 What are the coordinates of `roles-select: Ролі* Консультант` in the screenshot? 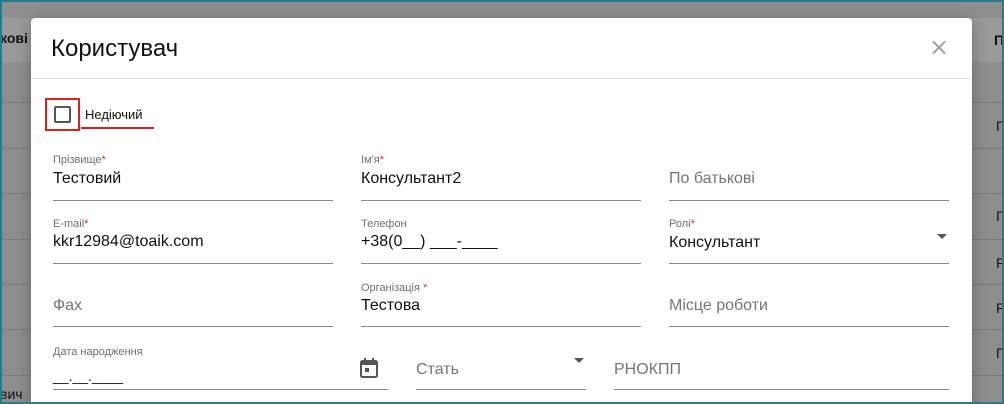 It's located at (809, 240).